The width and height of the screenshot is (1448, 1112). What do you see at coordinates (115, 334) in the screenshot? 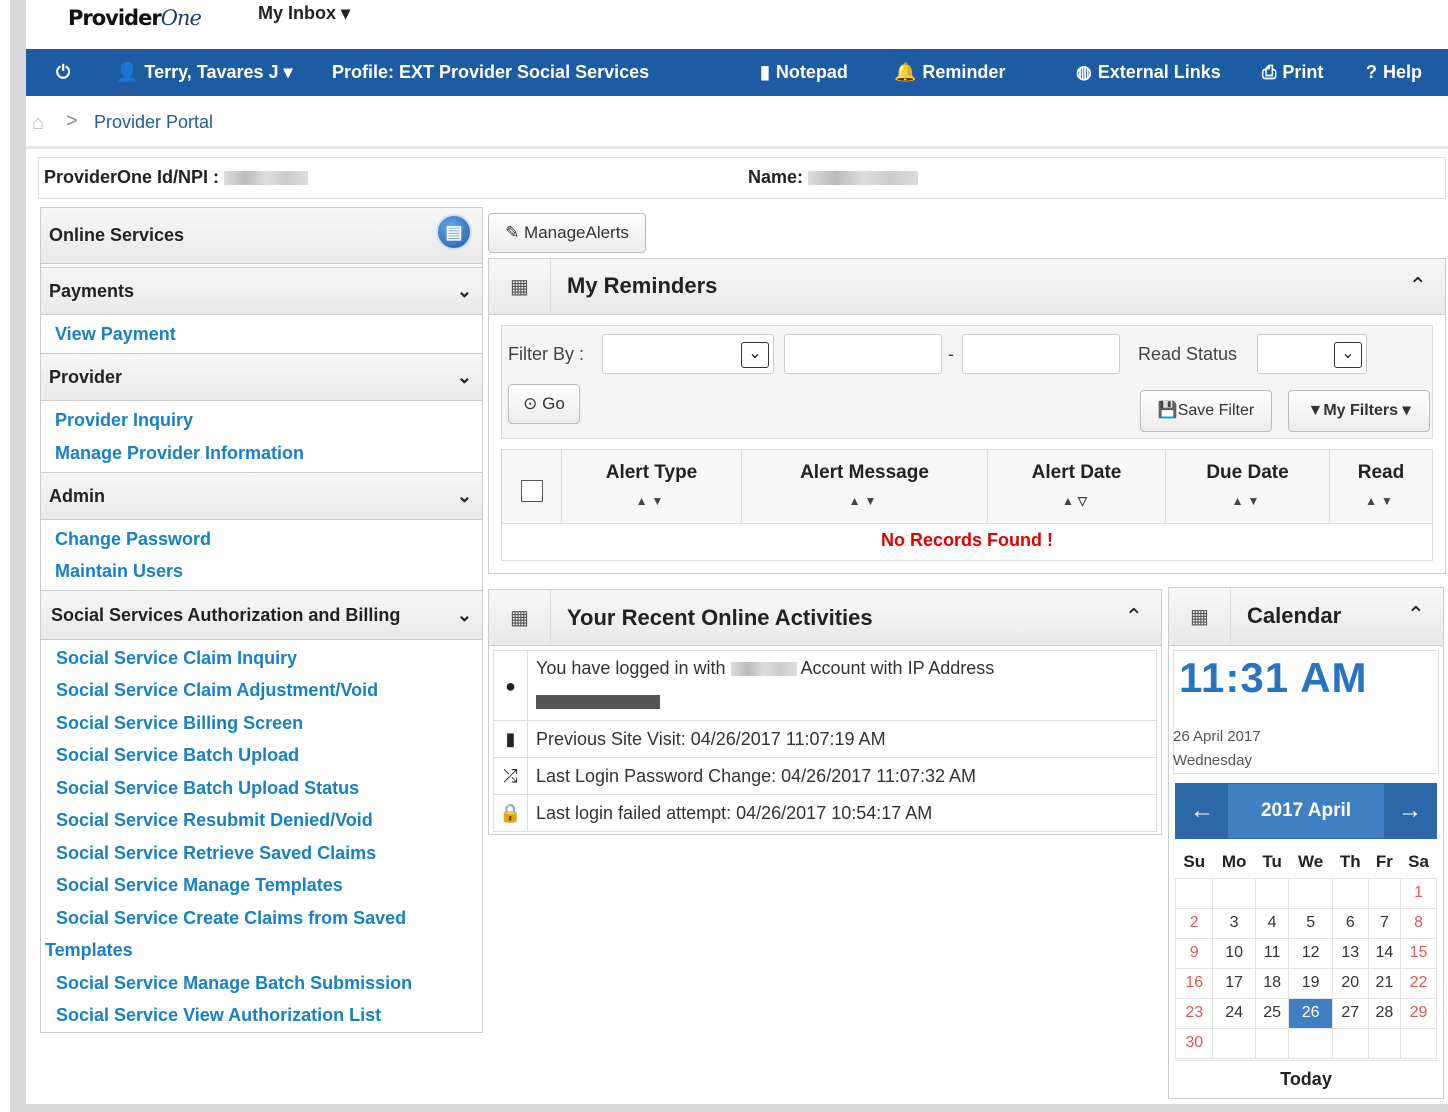
I see `link-view-payment: View Payment` at bounding box center [115, 334].